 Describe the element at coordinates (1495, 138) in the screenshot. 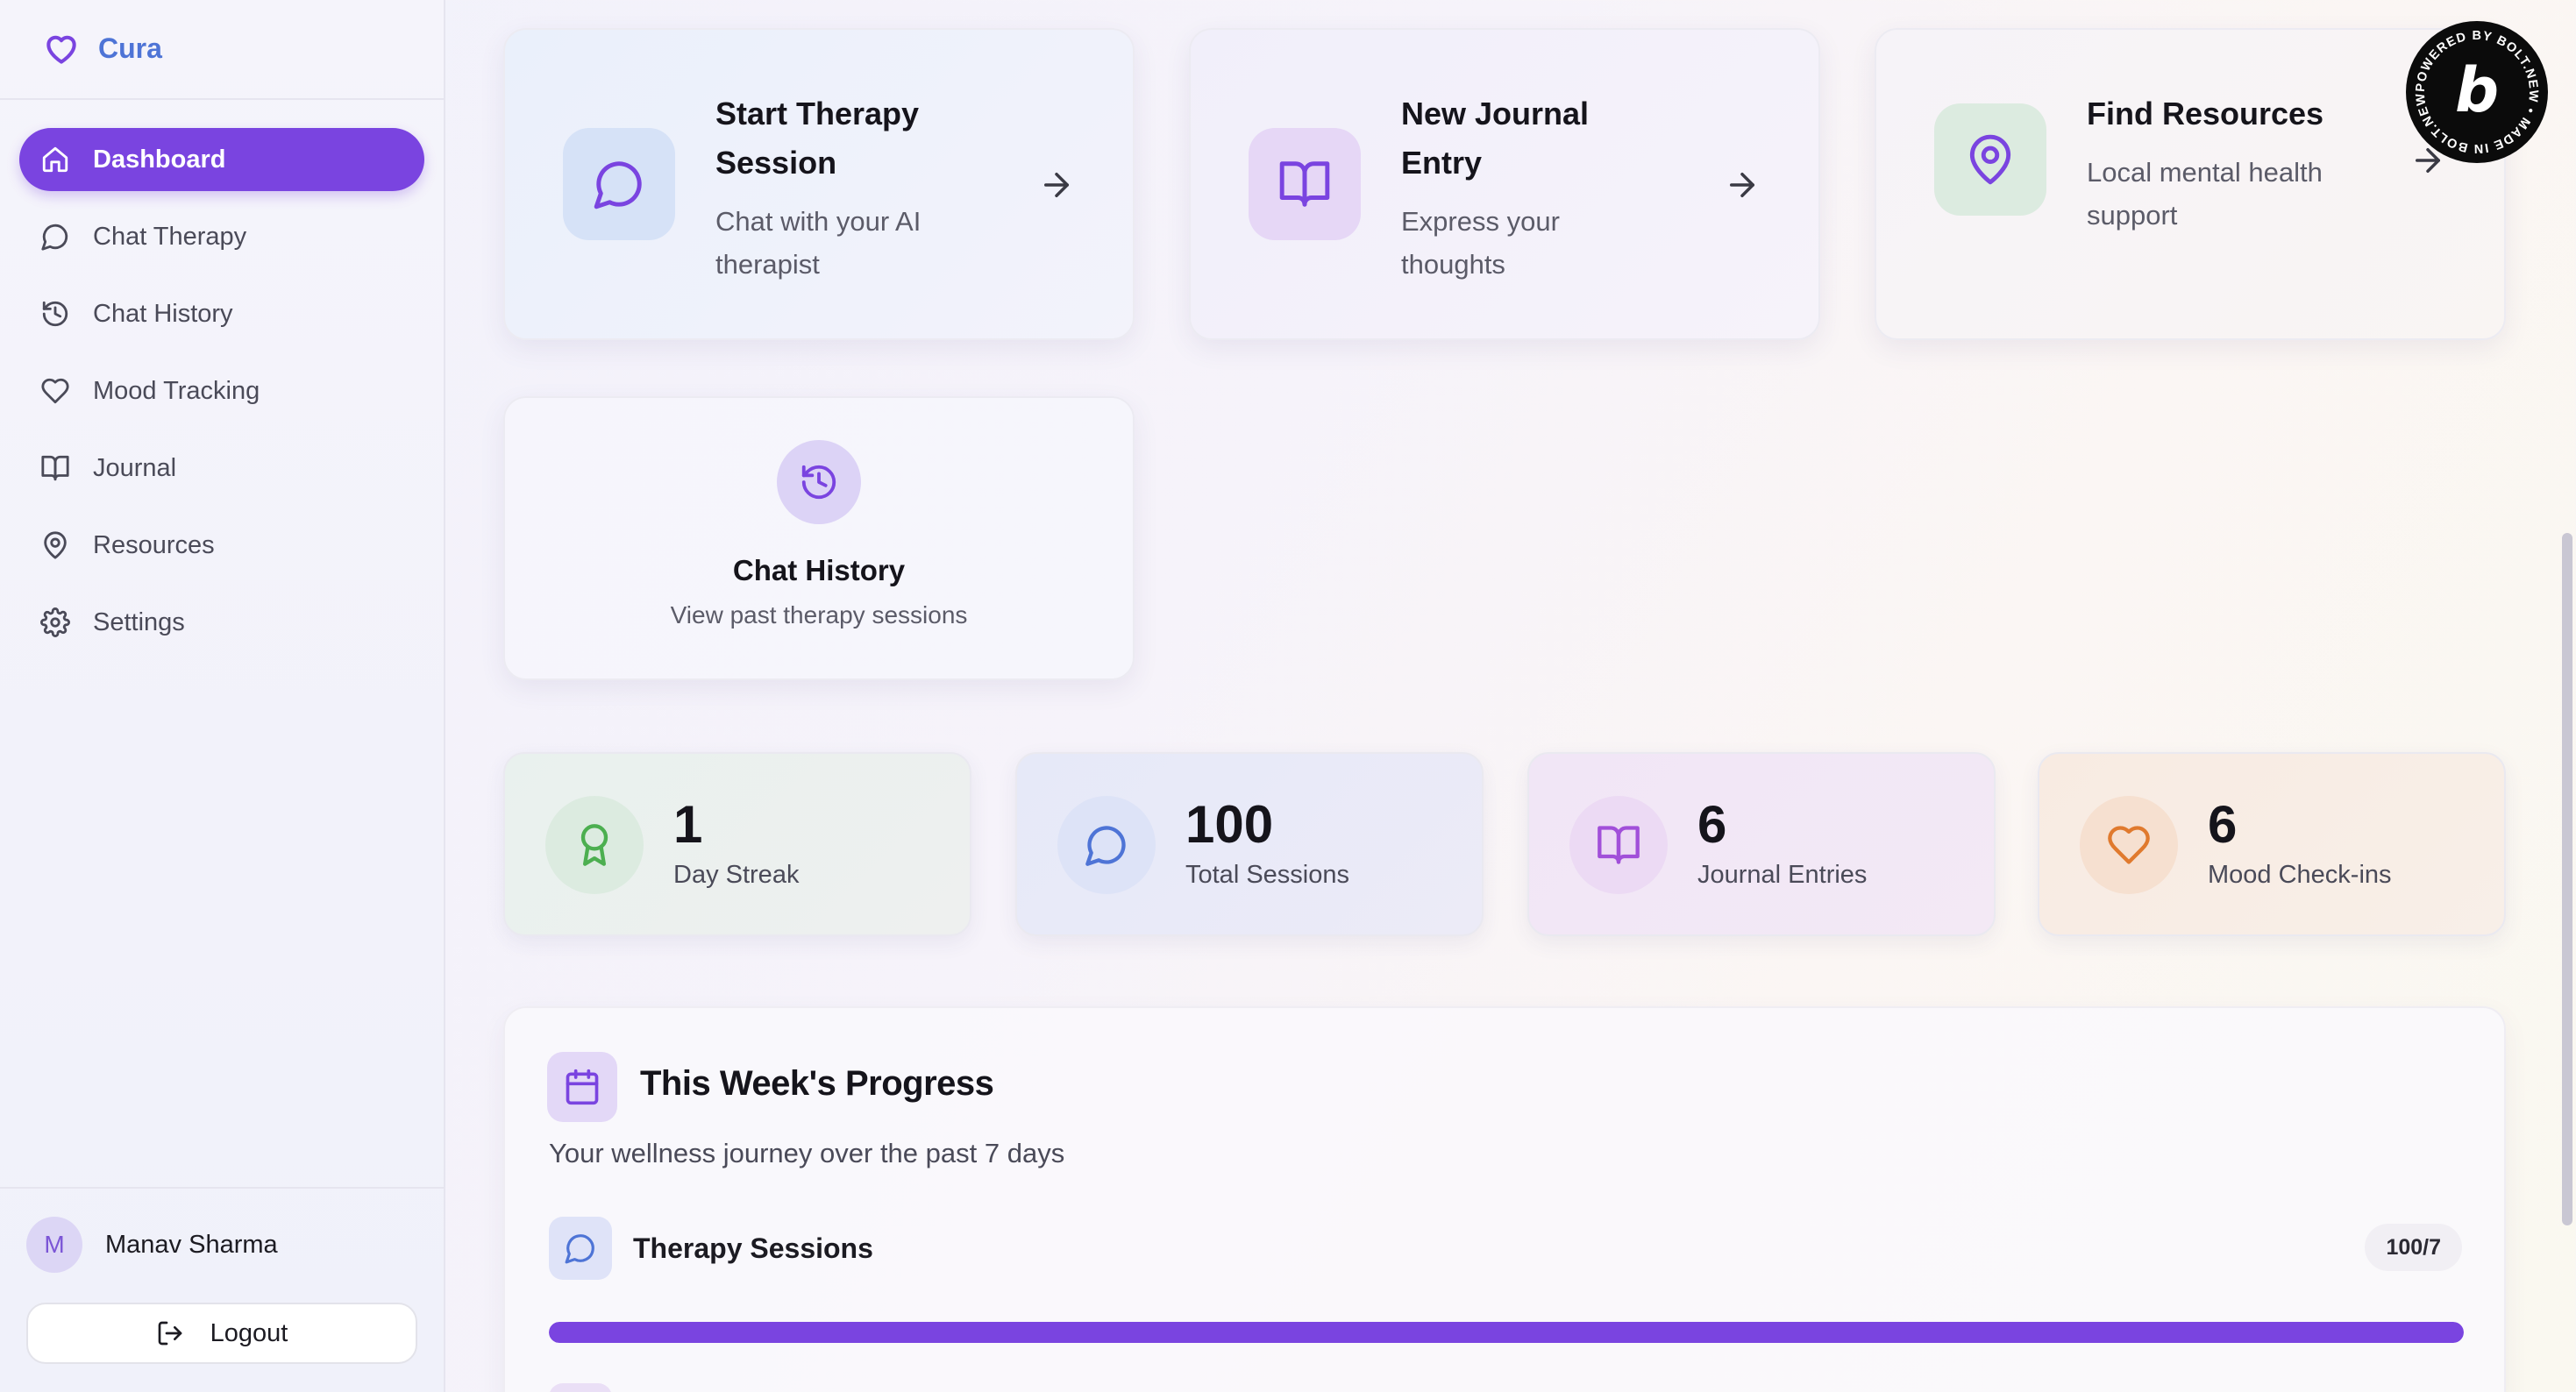

I see `card-title: New Journal Entry` at that location.